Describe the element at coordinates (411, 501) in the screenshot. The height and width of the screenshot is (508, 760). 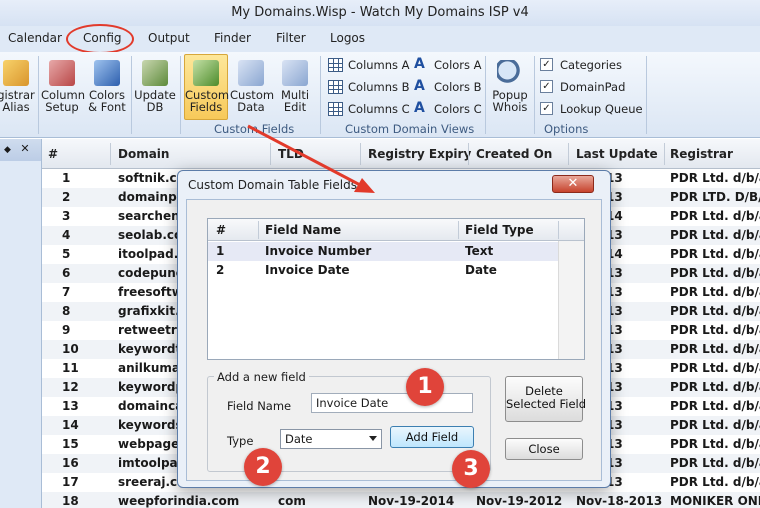
I see `row-registry-expiry: Nov-19-2014` at that location.